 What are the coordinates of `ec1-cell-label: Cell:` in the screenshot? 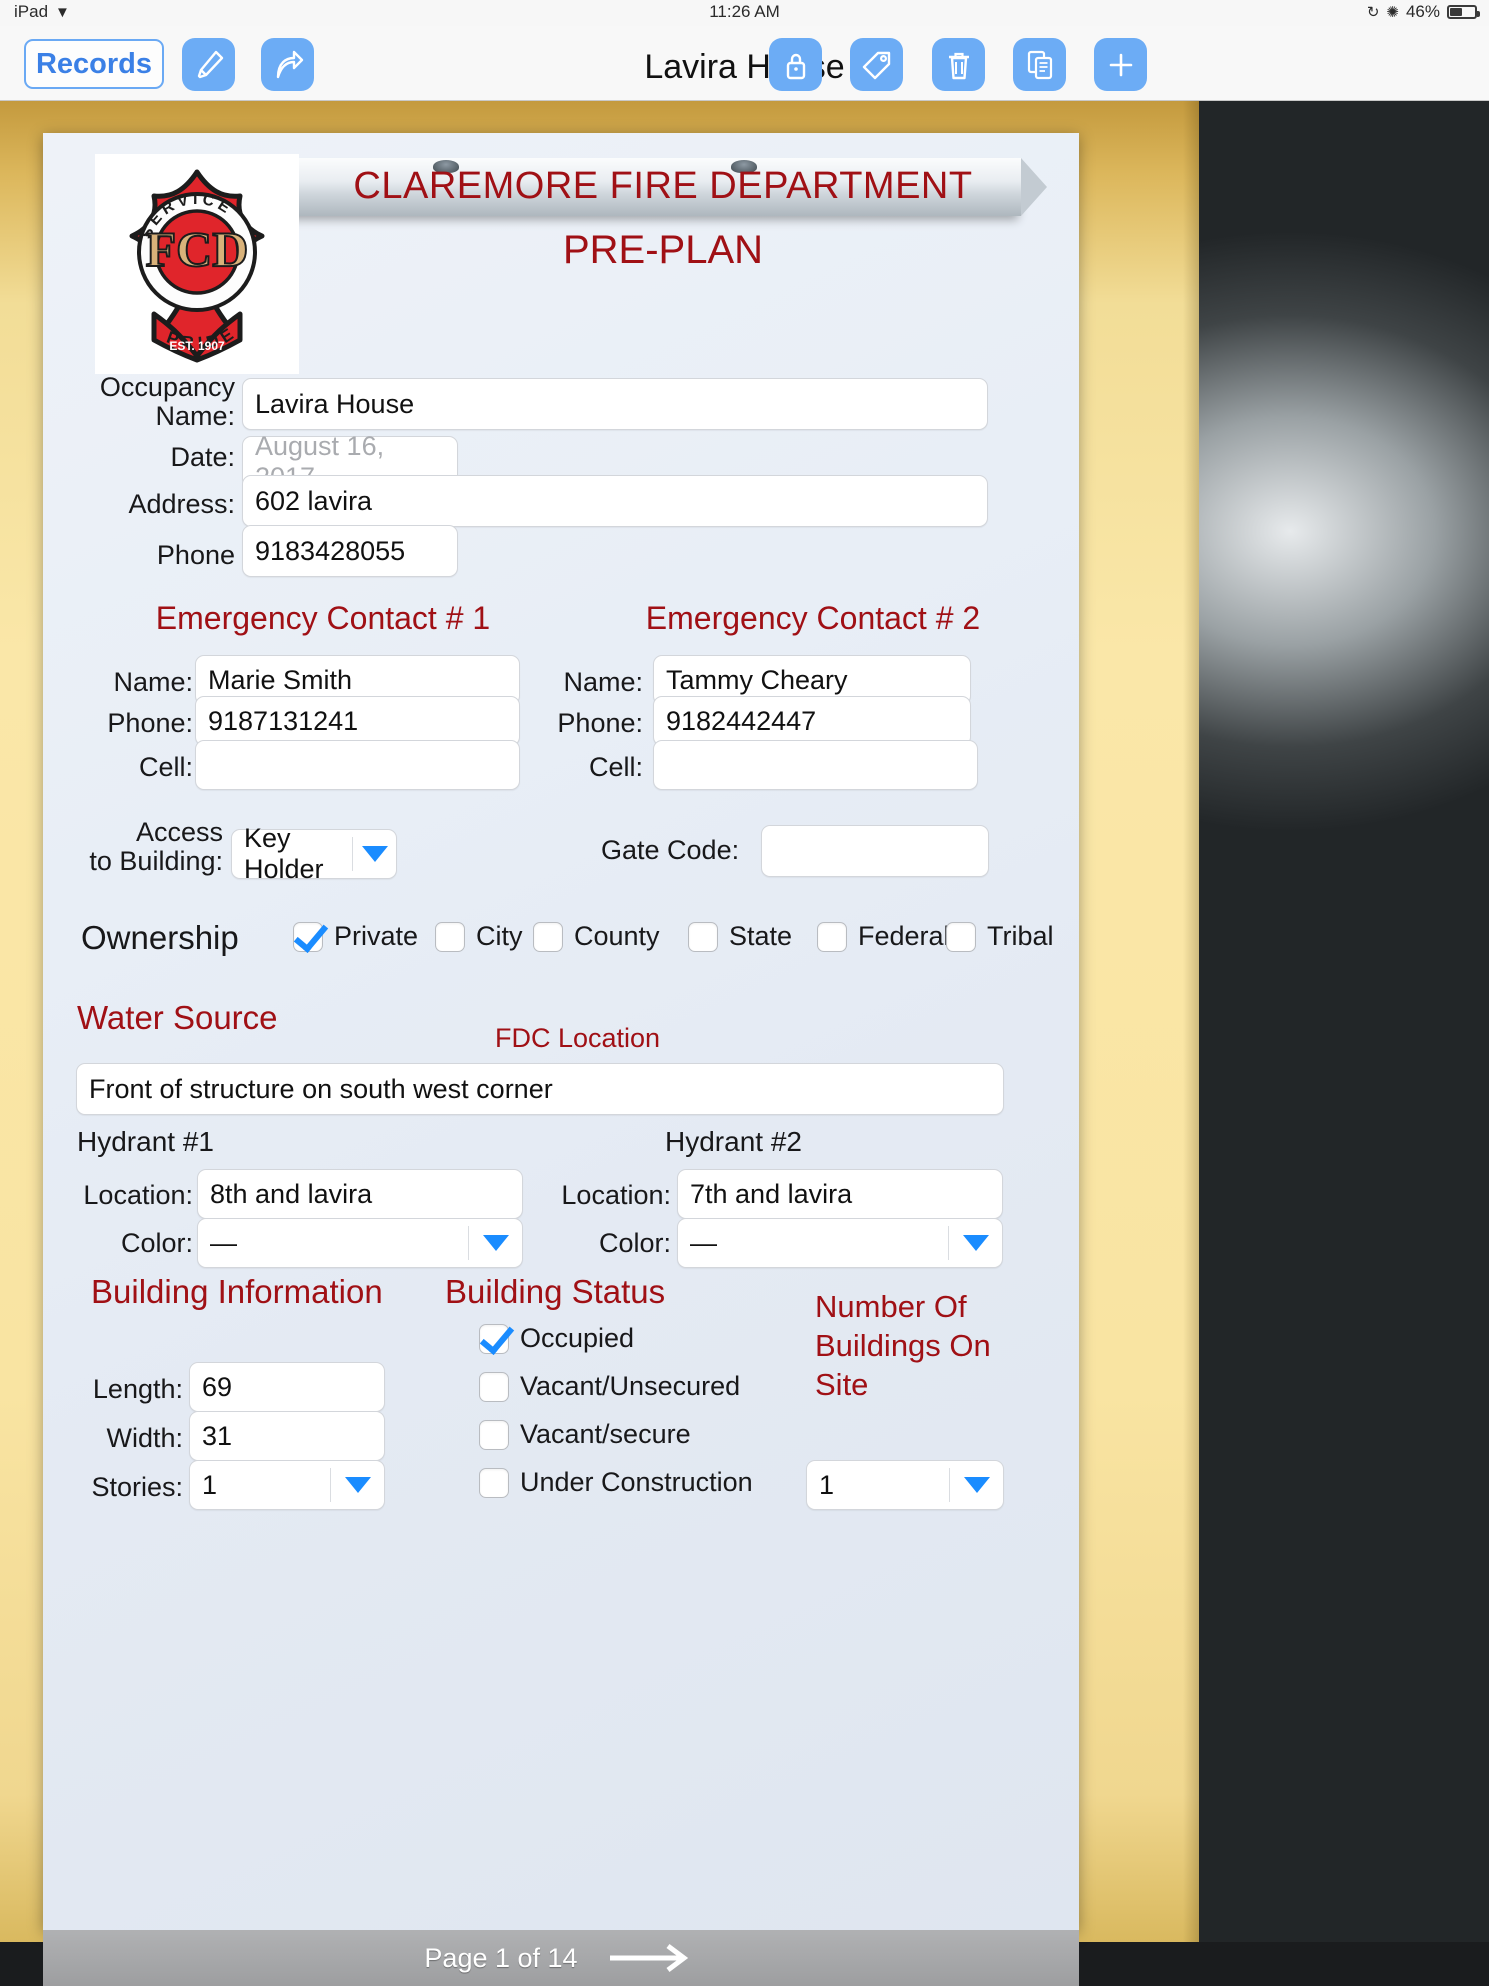 It's located at (165, 767).